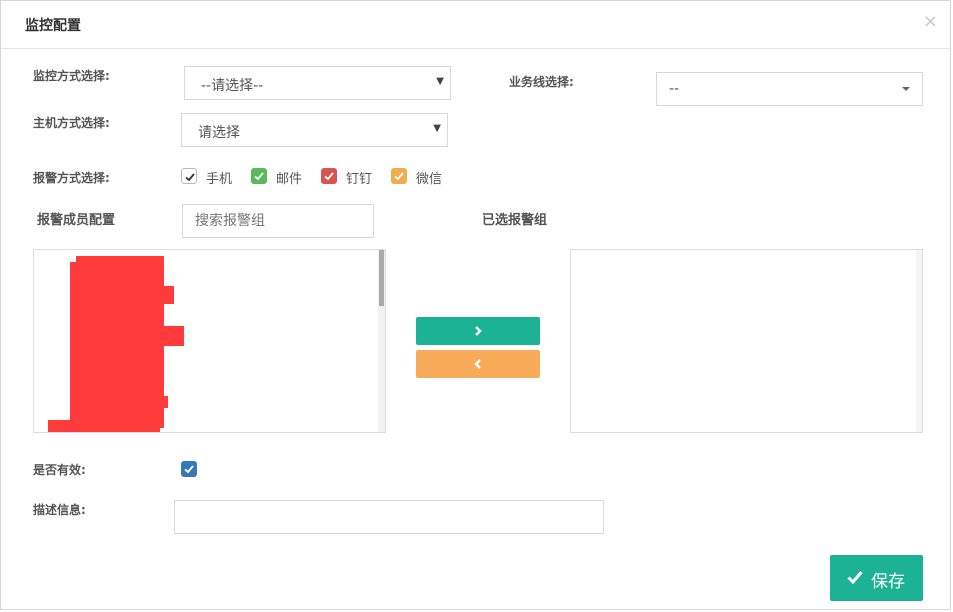  Describe the element at coordinates (278, 221) in the screenshot. I see `alert-group-search-input` at that location.